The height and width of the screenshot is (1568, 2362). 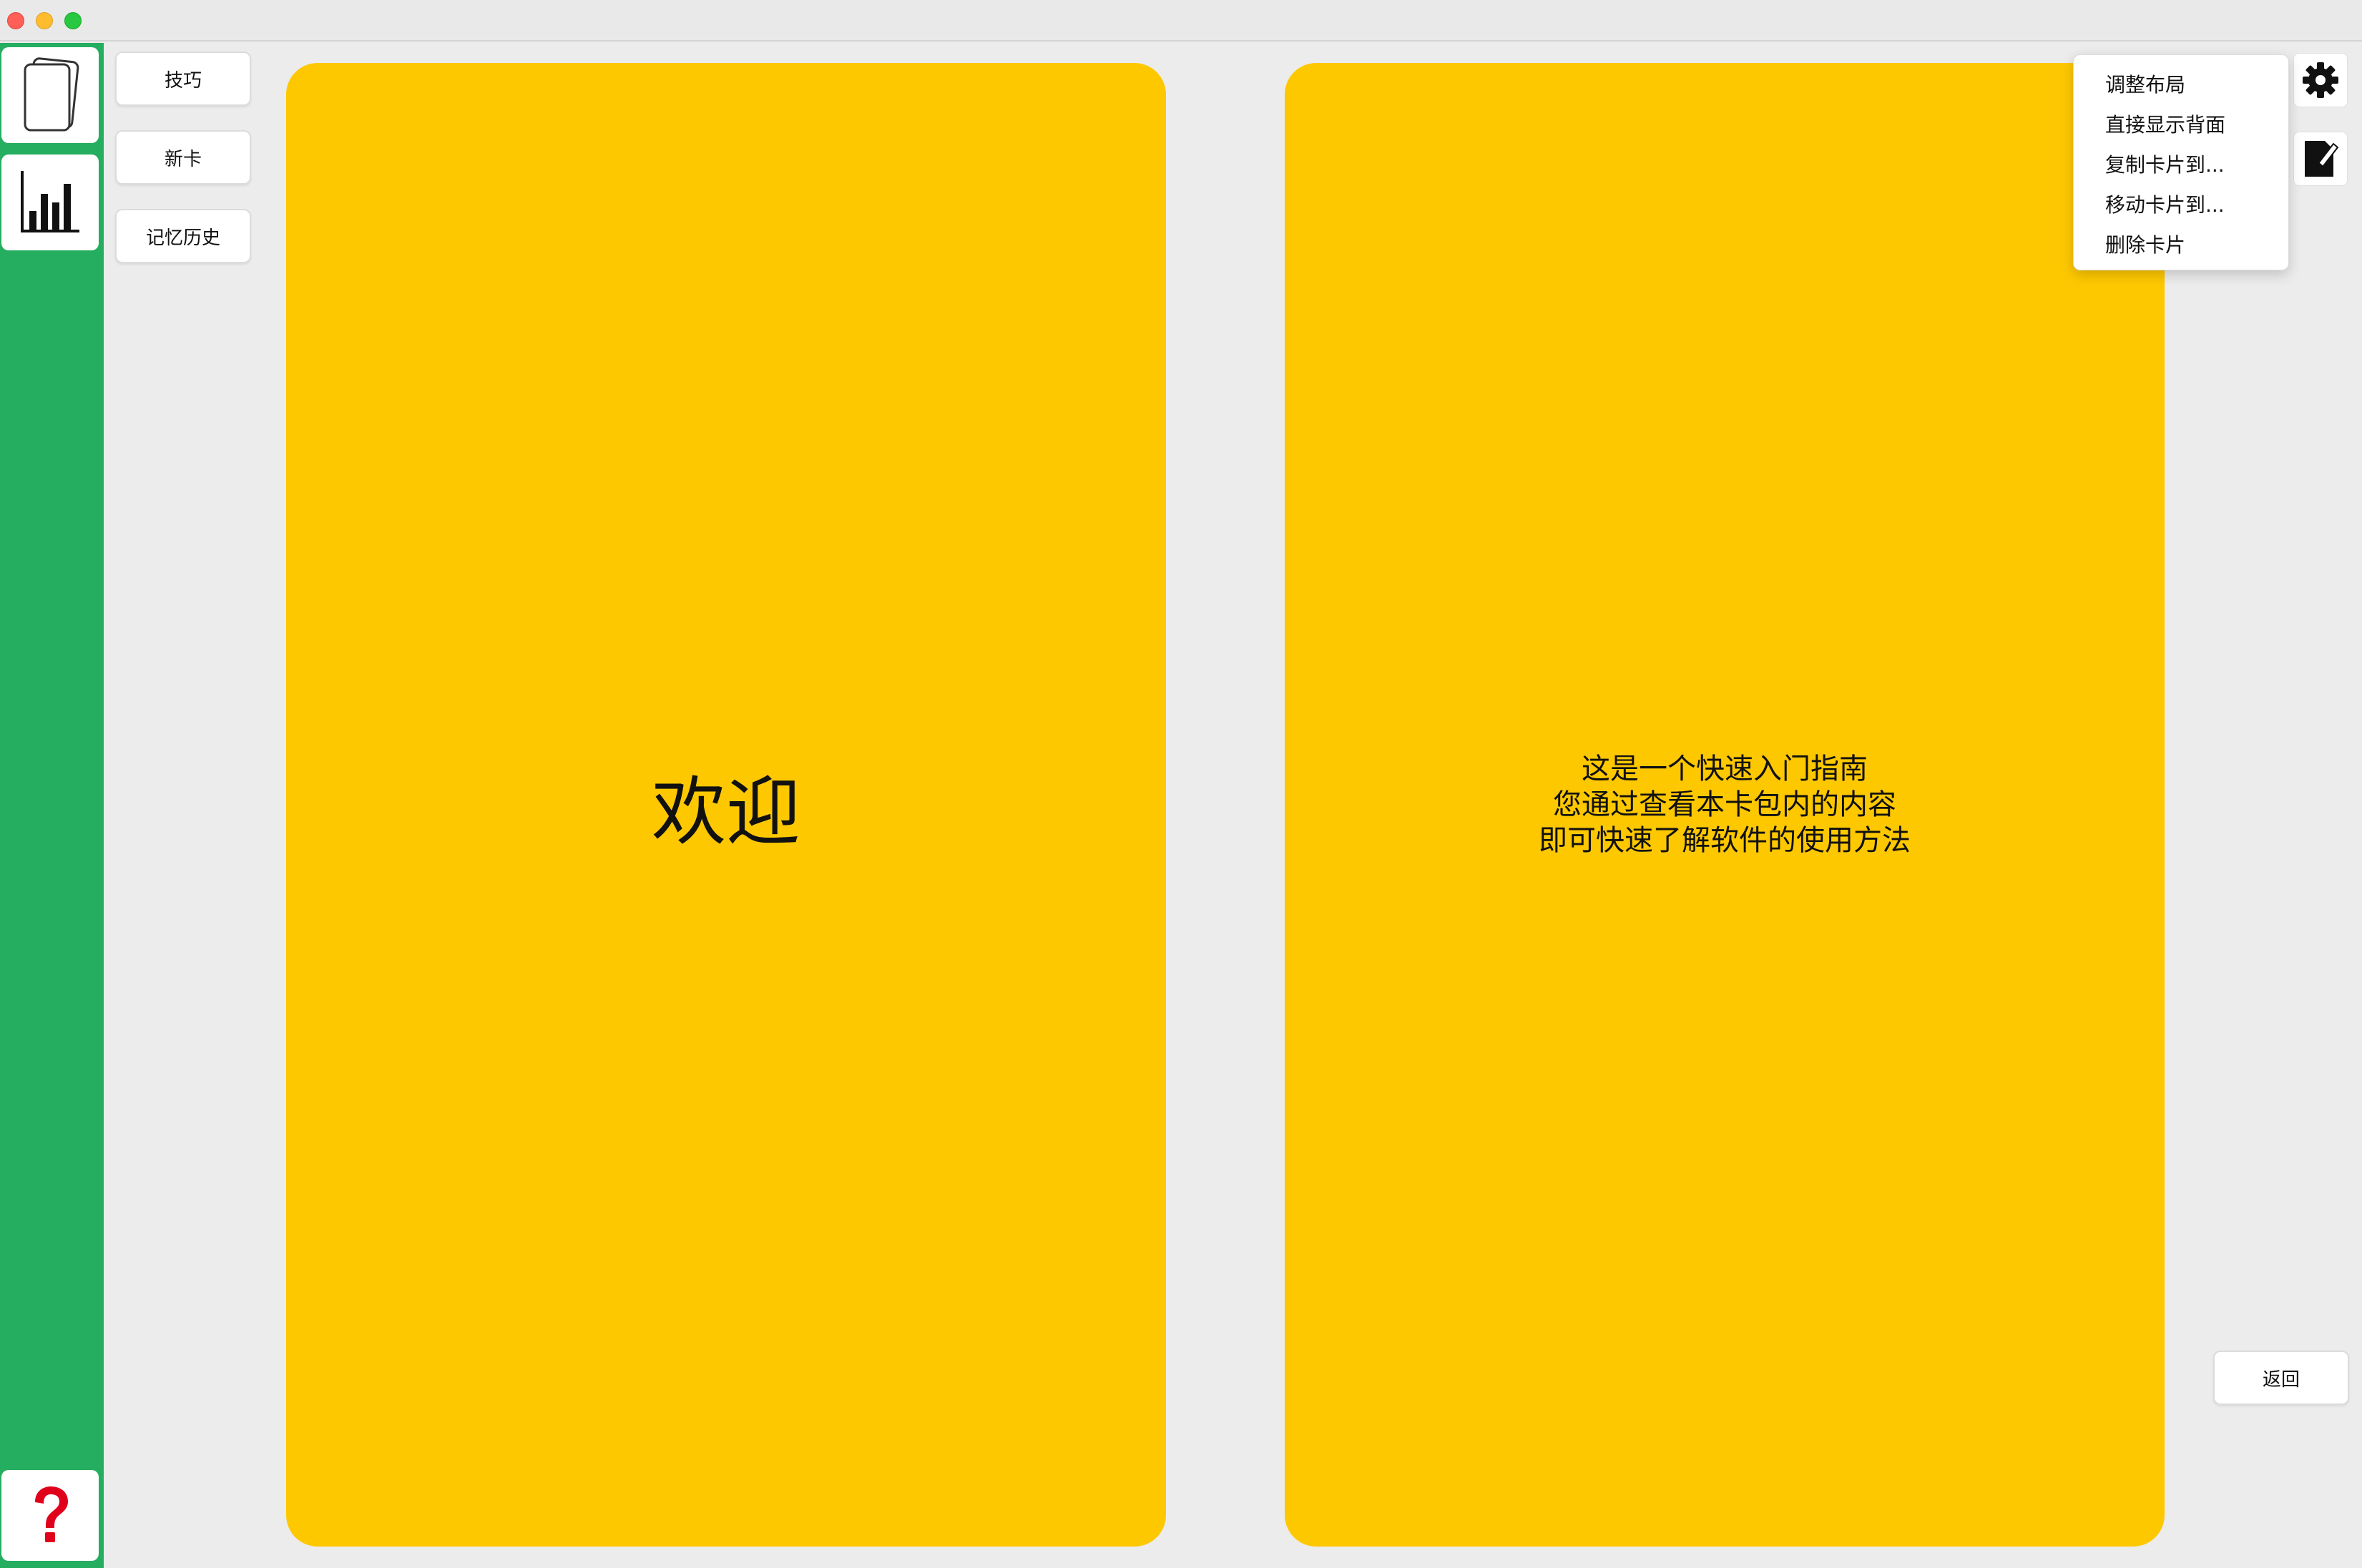 What do you see at coordinates (1181, 21) in the screenshot?
I see `title-bar` at bounding box center [1181, 21].